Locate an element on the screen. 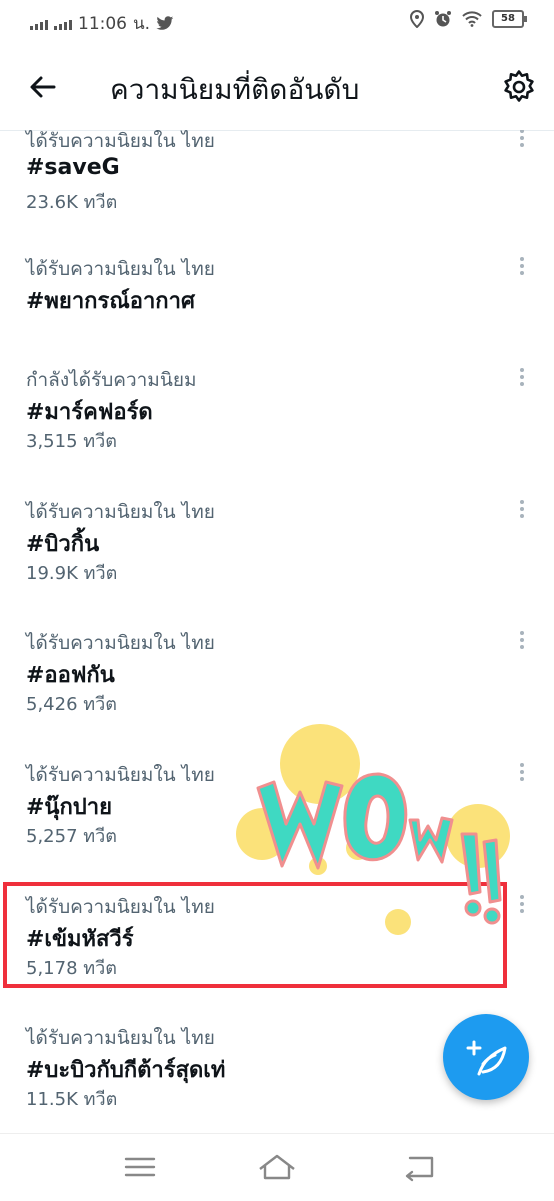  app-header: ความนิยมที่ติดอันดับ is located at coordinates (277, 87).